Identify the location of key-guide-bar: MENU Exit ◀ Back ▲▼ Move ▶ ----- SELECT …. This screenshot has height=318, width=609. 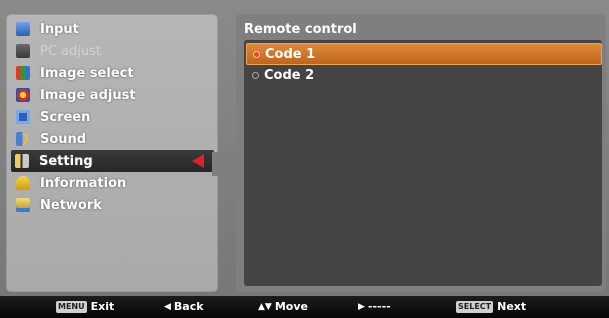
(304, 307).